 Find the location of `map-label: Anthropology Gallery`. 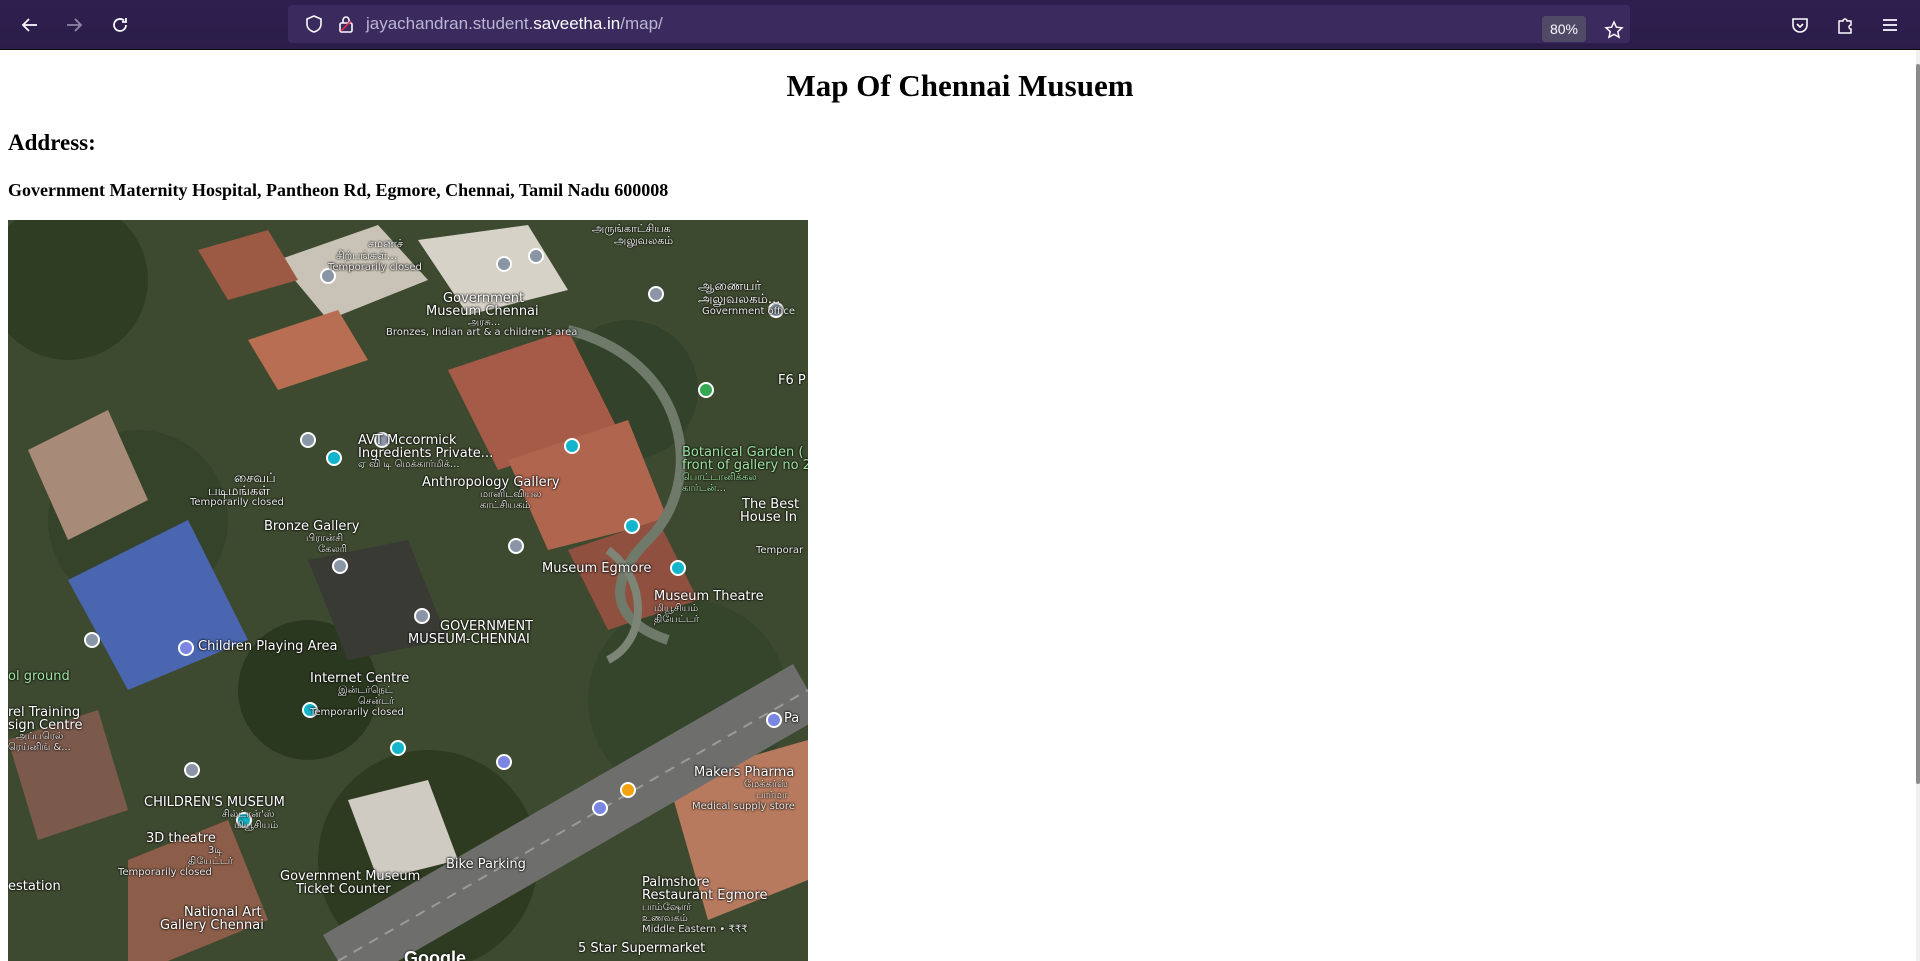

map-label: Anthropology Gallery is located at coordinates (491, 482).